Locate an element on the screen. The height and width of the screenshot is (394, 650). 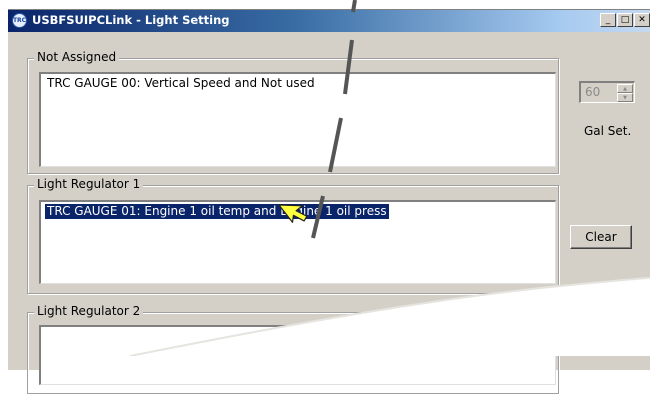
close-icon: ✕ is located at coordinates (642, 20).